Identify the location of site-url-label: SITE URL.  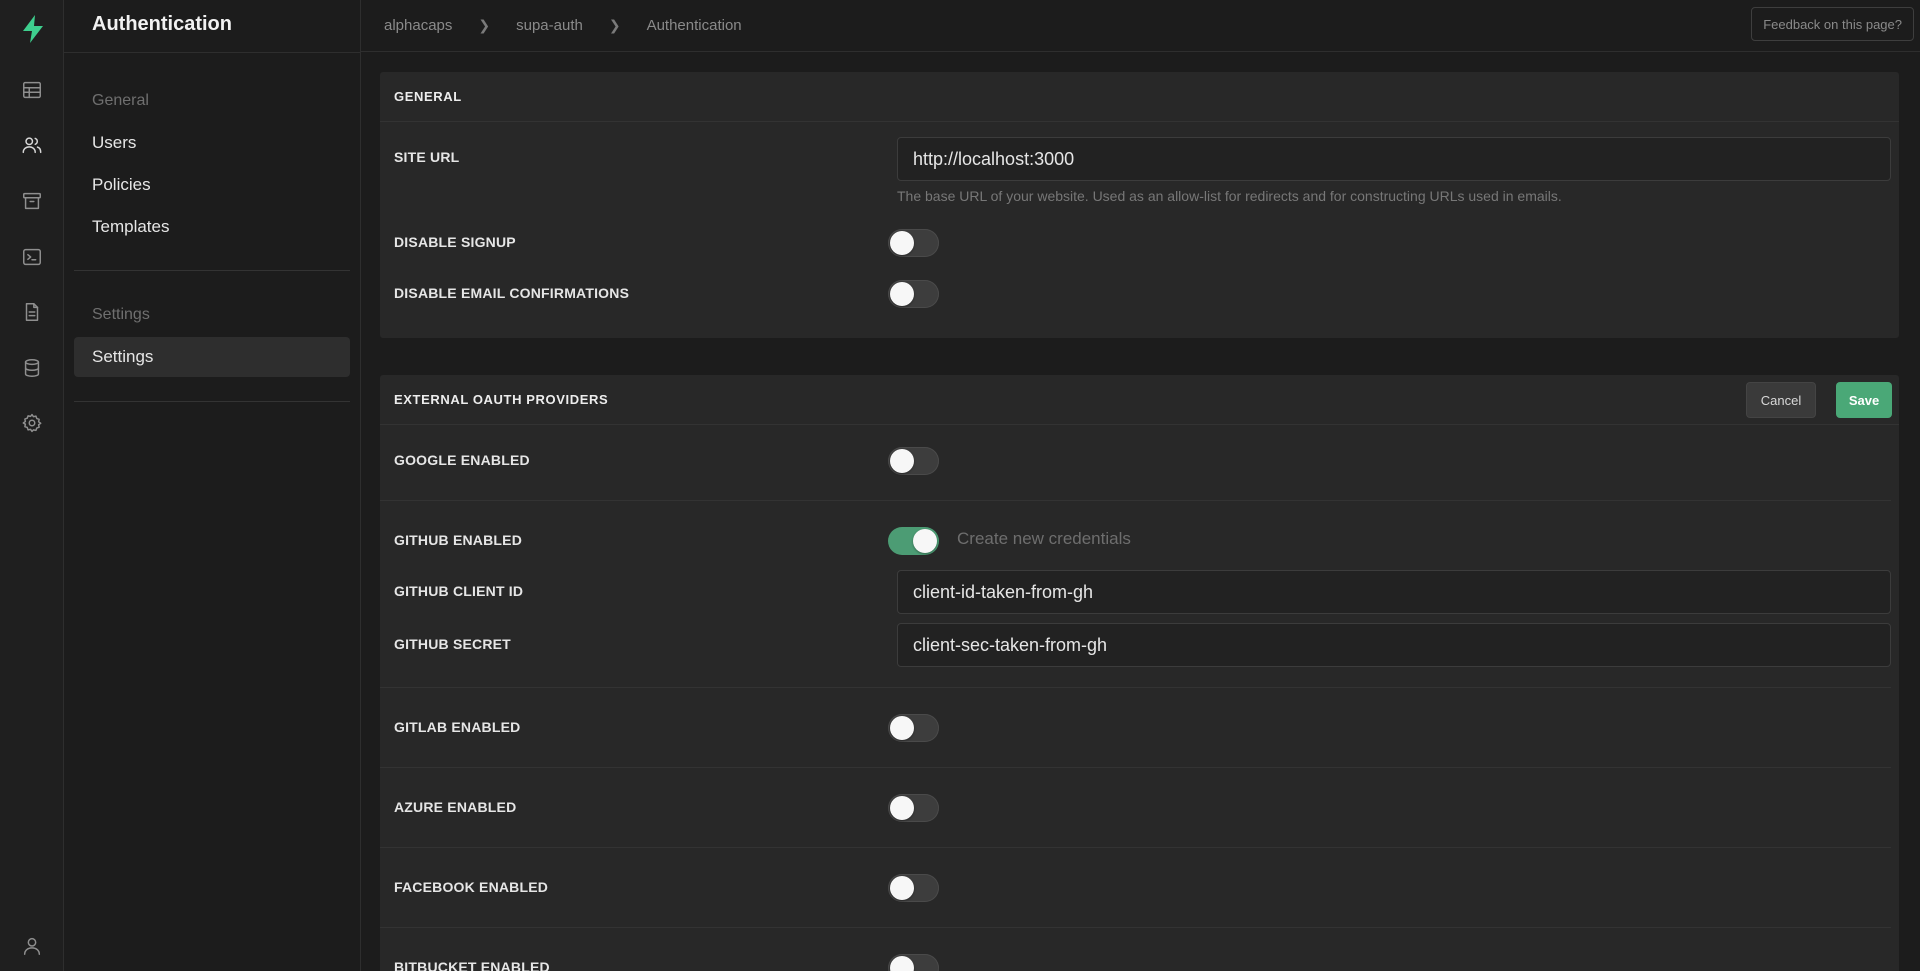
(427, 157).